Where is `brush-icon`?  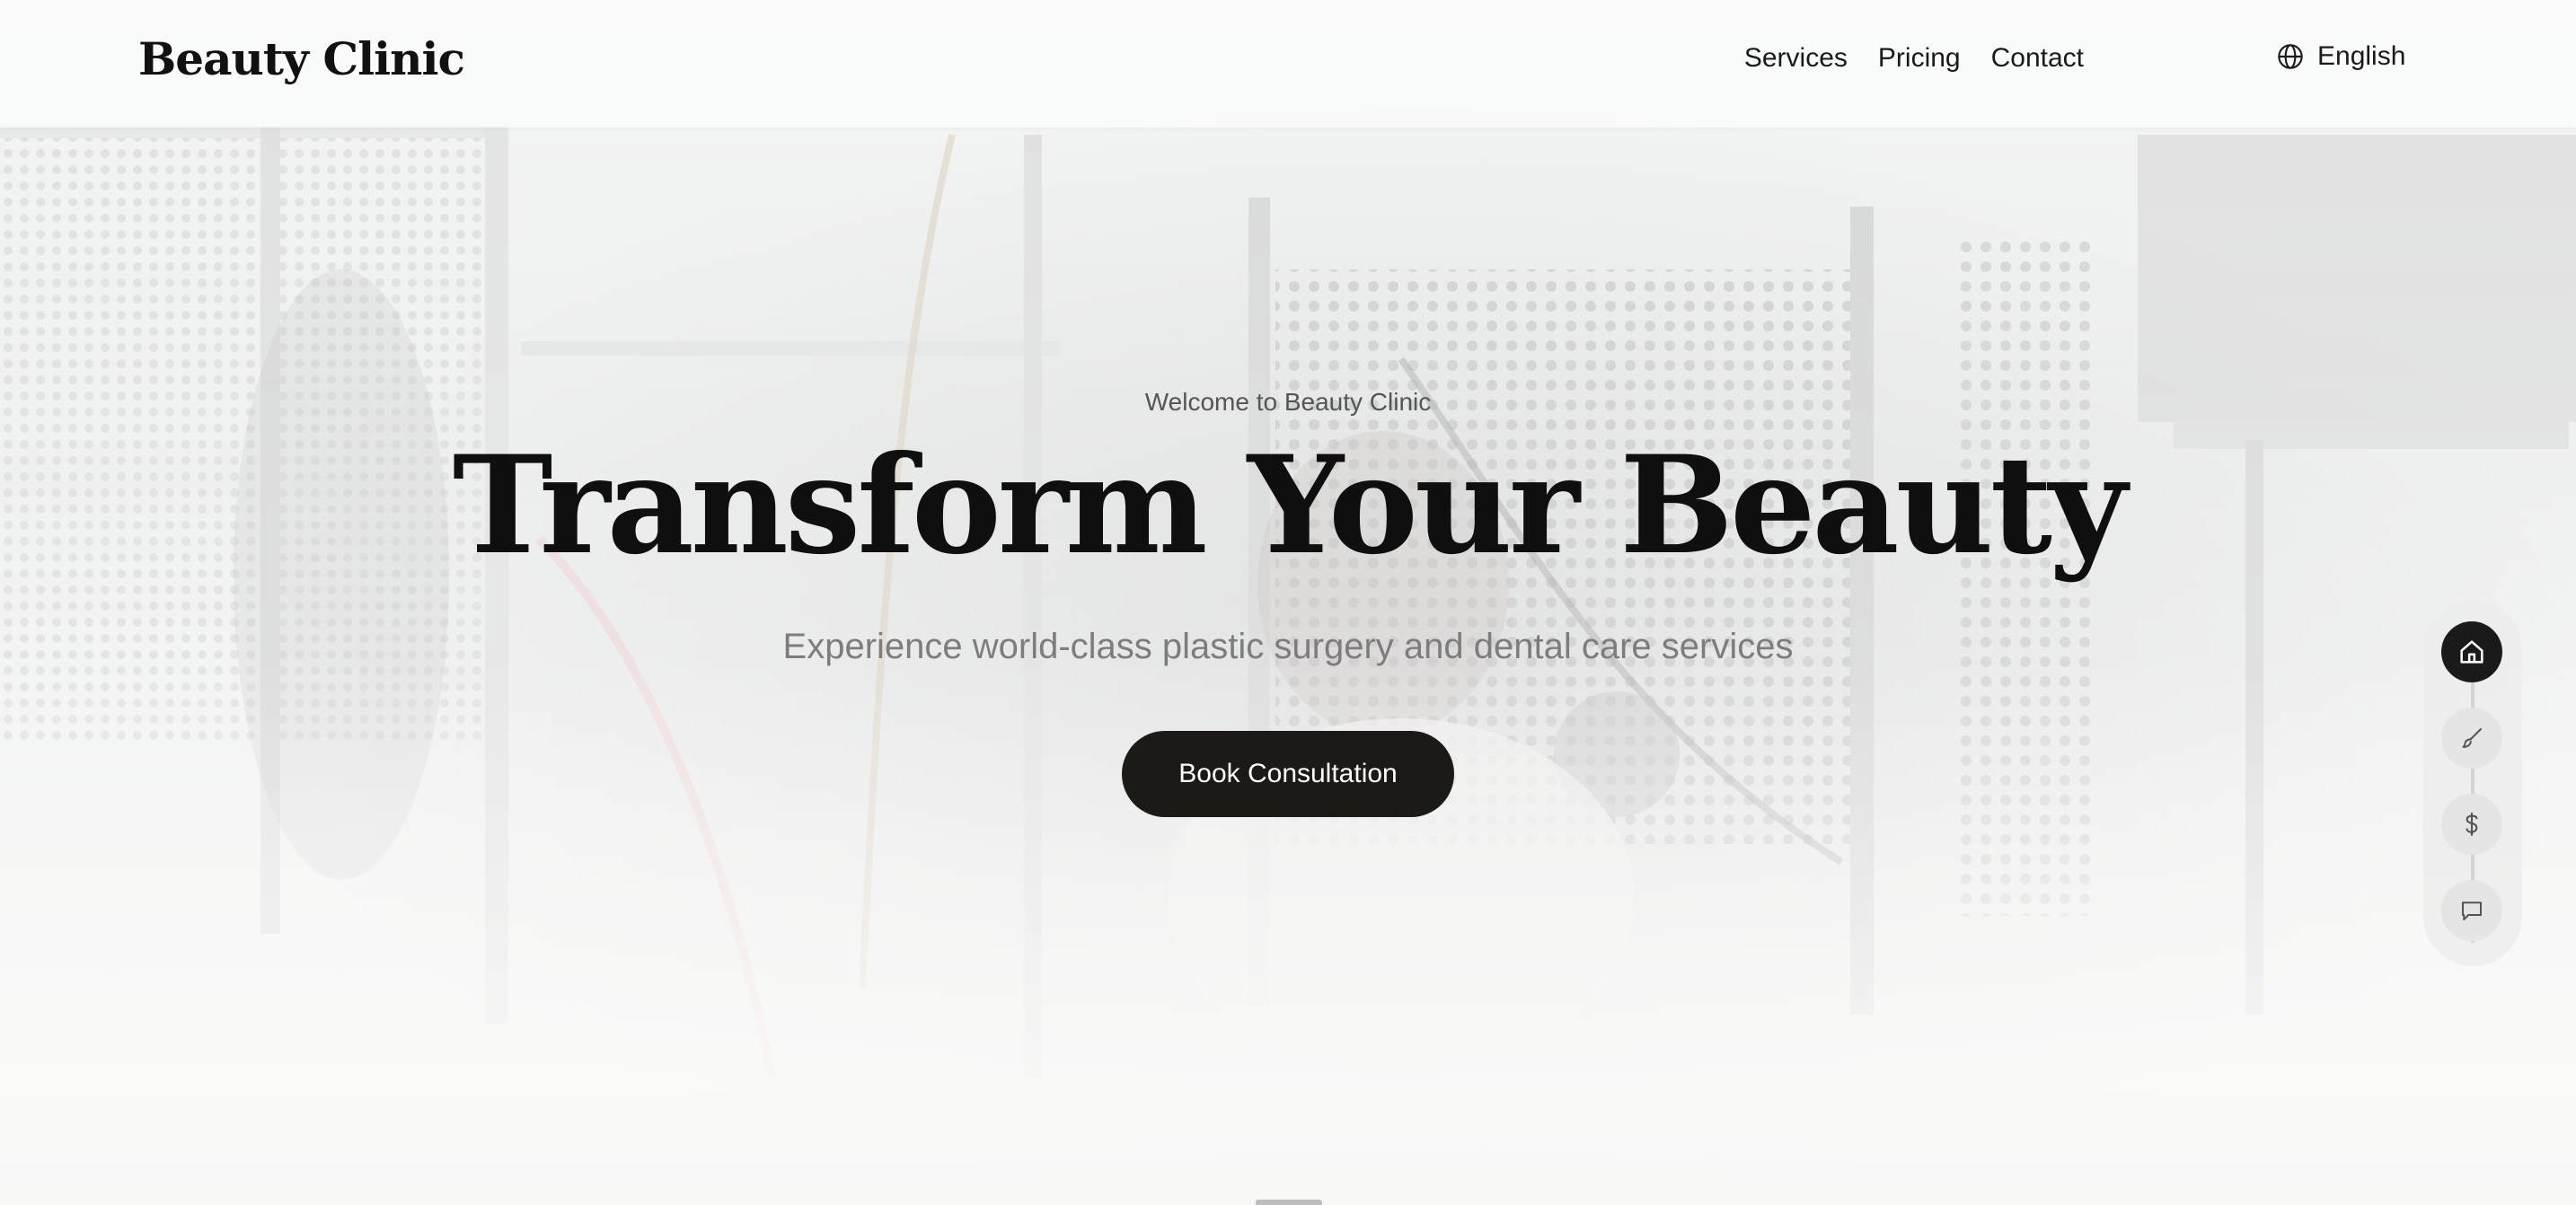
brush-icon is located at coordinates (2472, 738).